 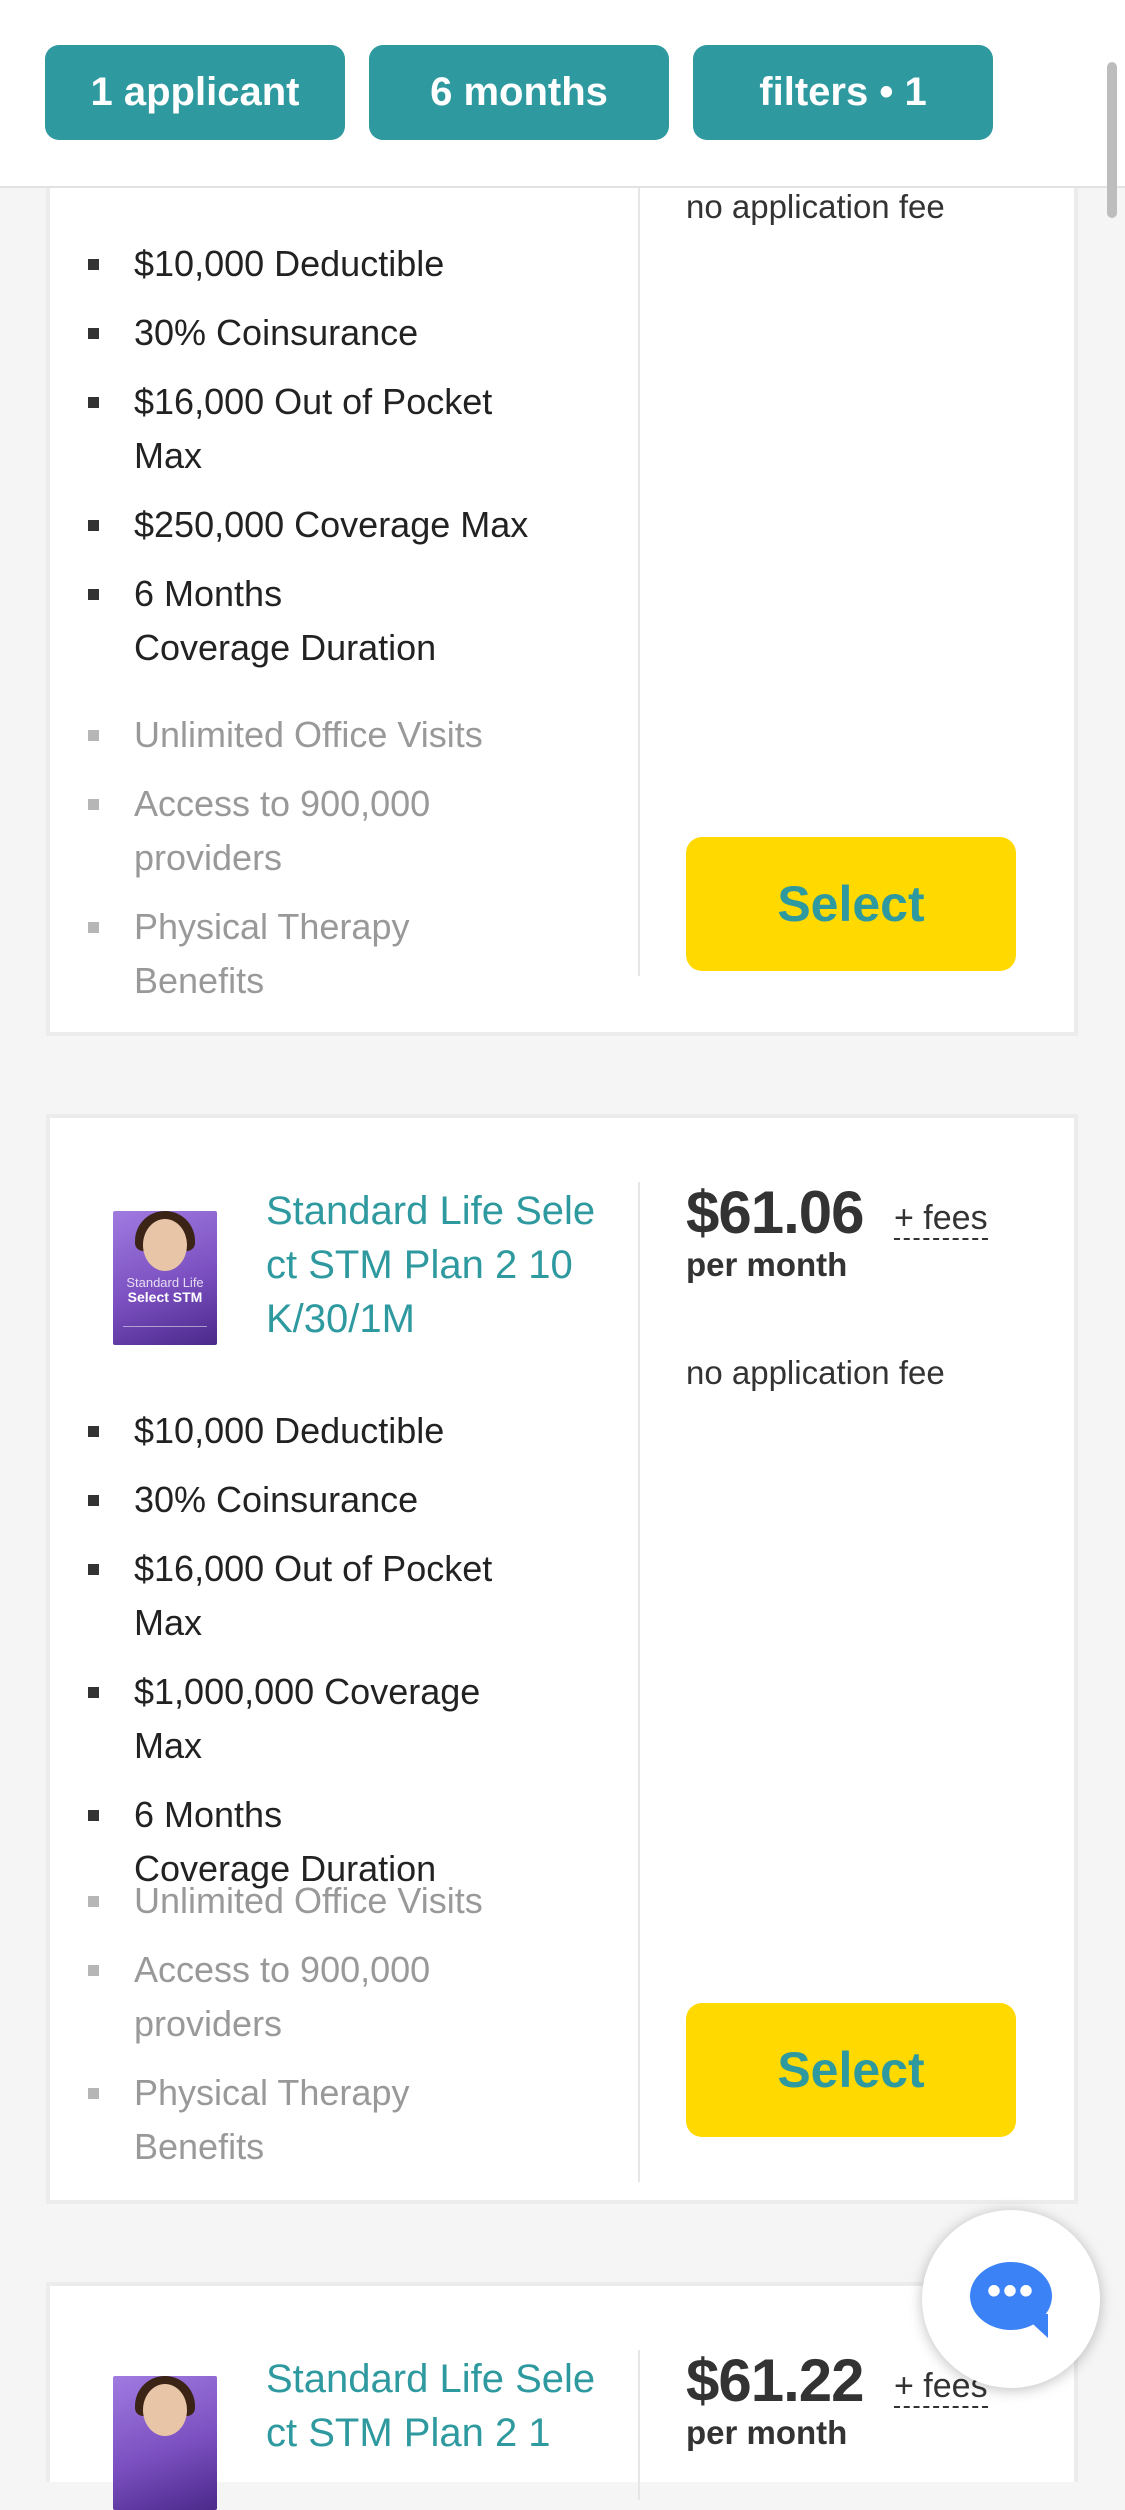 I want to click on feature-item: $1,000,000 Coverage Max, so click(x=303, y=1719).